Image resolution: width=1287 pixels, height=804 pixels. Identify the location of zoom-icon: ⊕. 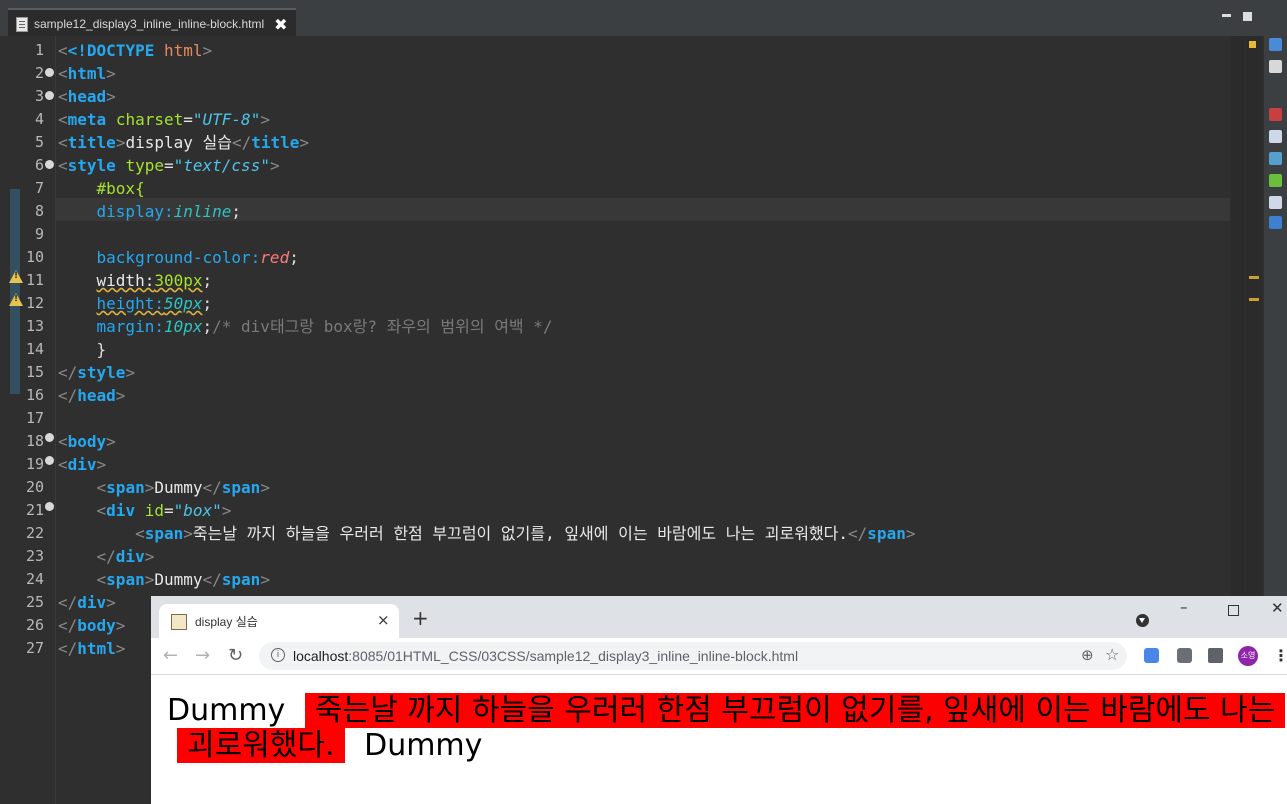
(1087, 655).